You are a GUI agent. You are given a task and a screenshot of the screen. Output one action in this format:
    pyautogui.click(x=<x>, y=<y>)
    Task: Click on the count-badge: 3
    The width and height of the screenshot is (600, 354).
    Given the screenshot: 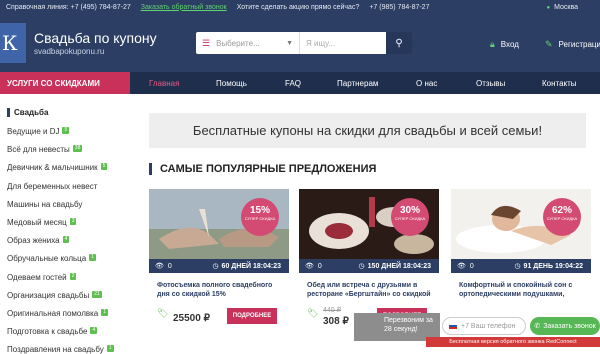 What is the action you would take?
    pyautogui.click(x=73, y=221)
    